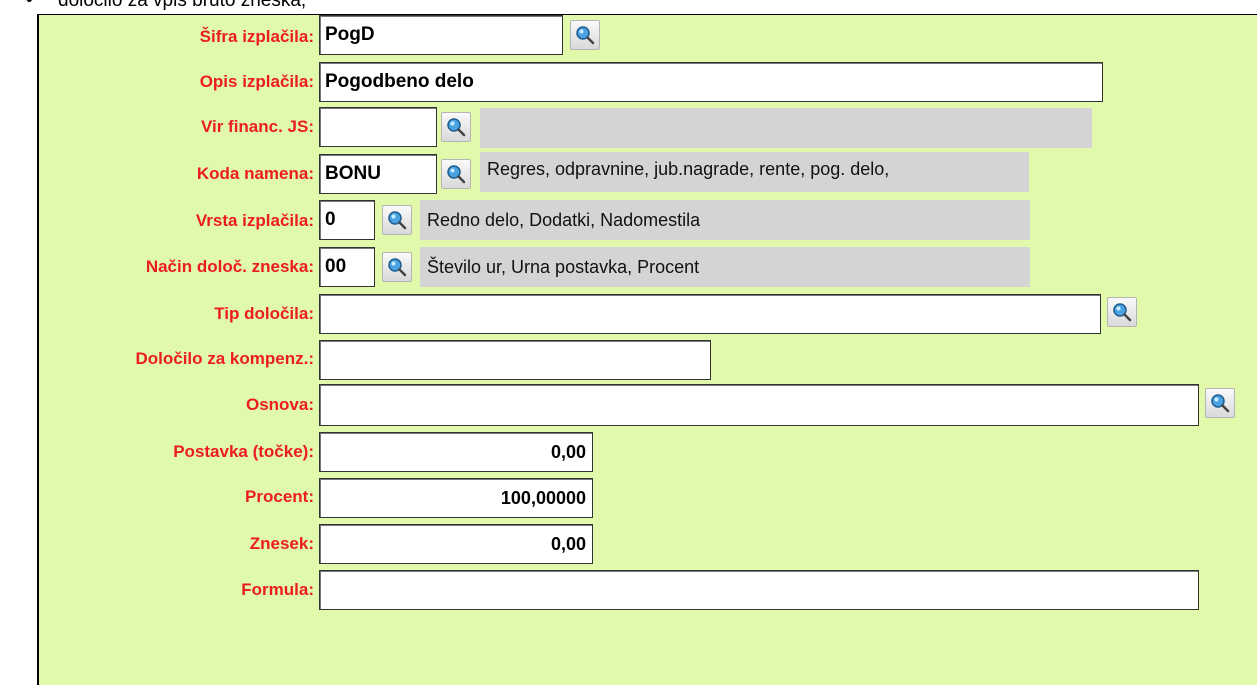 The width and height of the screenshot is (1257, 685). What do you see at coordinates (456, 498) in the screenshot?
I see `procent-input: 100,00000` at bounding box center [456, 498].